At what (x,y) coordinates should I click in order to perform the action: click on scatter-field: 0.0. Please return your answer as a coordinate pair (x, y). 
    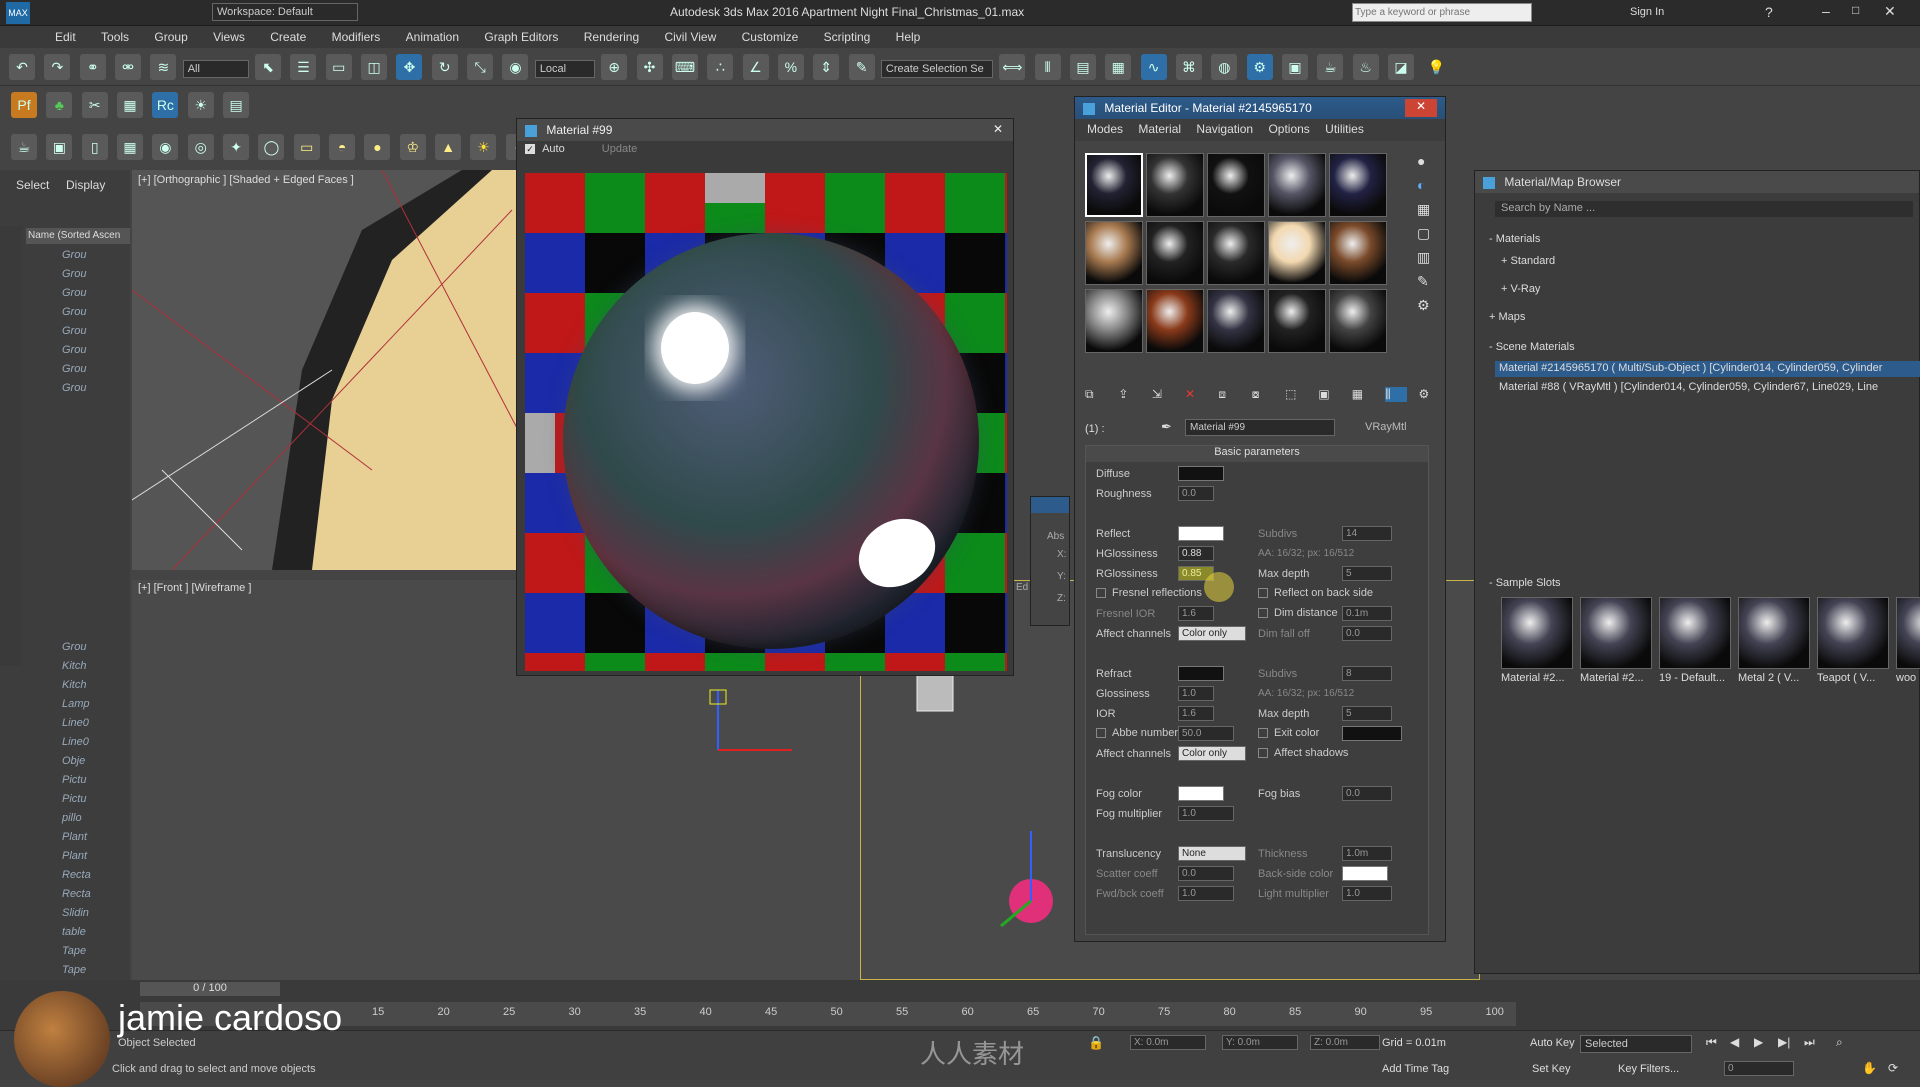
    Looking at the image, I should click on (1206, 873).